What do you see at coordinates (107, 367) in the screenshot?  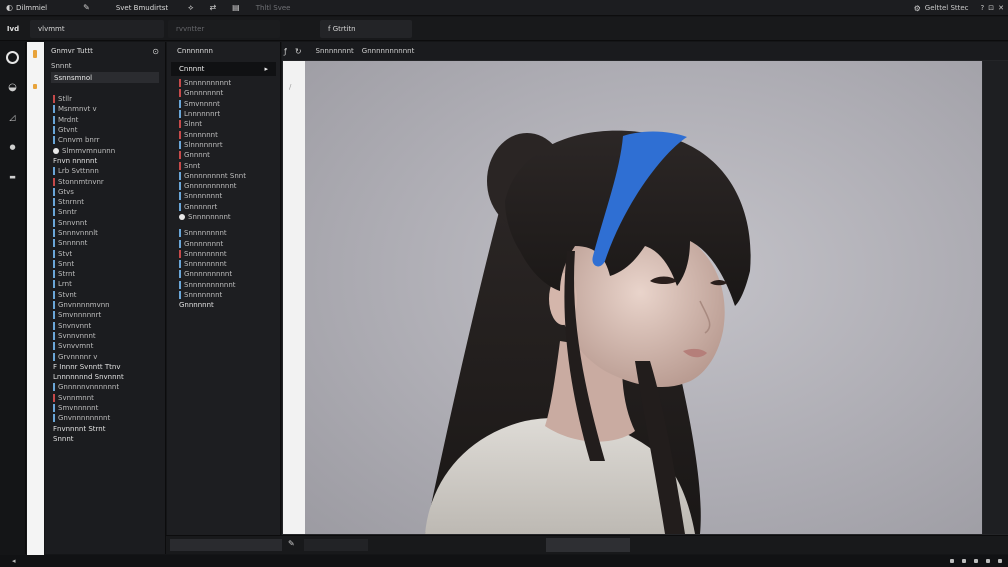 I see `list-item: F Innnr Svnntt Ttnv` at bounding box center [107, 367].